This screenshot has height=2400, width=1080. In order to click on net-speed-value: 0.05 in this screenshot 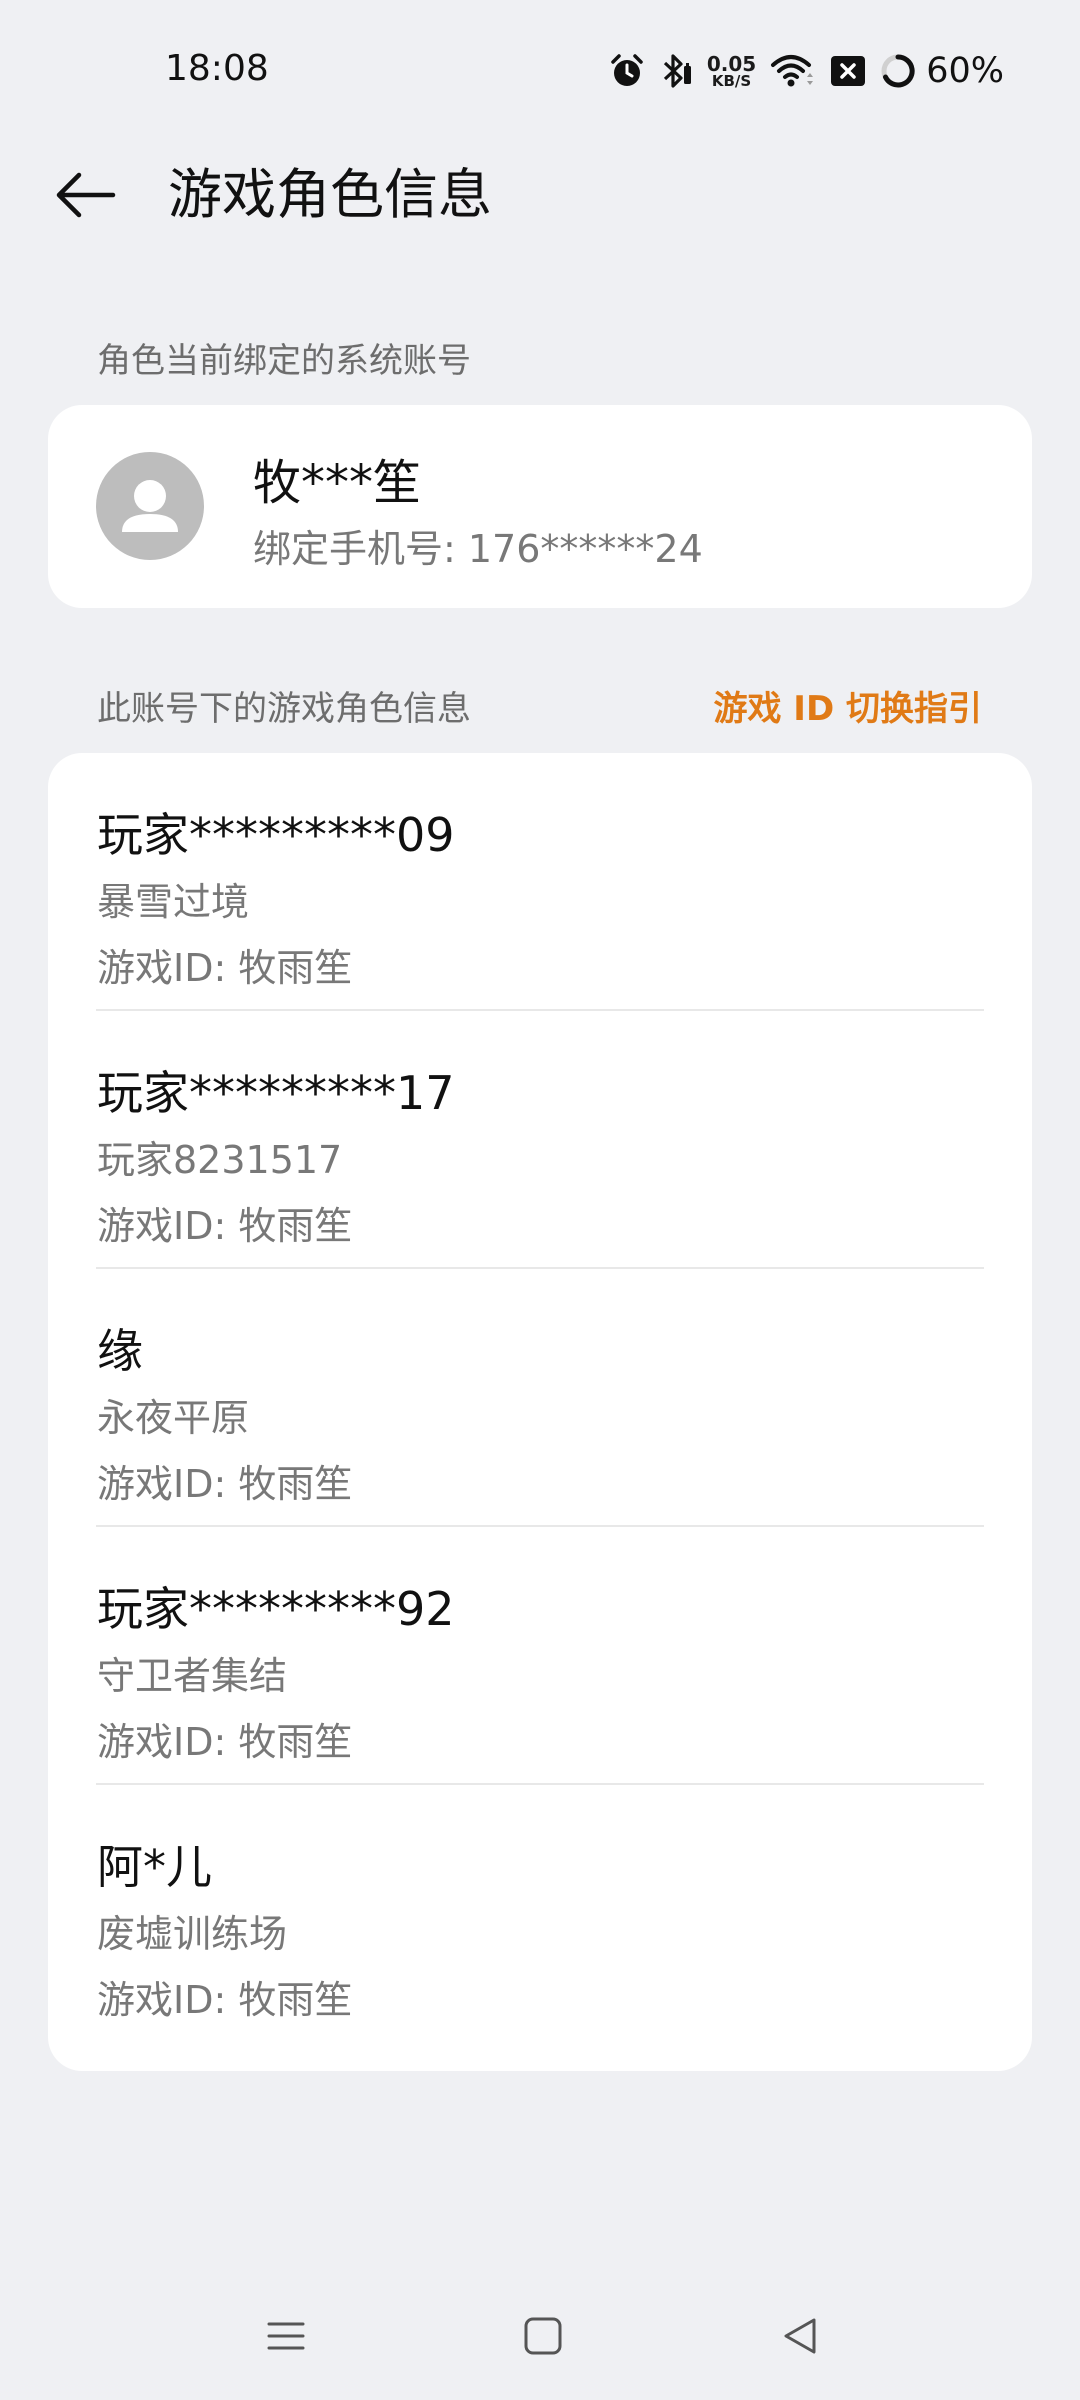, I will do `click(731, 63)`.